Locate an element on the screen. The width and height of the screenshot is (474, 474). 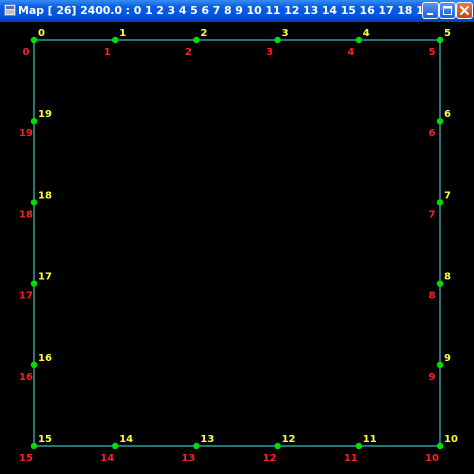
maximize-icon is located at coordinates (447, 10).